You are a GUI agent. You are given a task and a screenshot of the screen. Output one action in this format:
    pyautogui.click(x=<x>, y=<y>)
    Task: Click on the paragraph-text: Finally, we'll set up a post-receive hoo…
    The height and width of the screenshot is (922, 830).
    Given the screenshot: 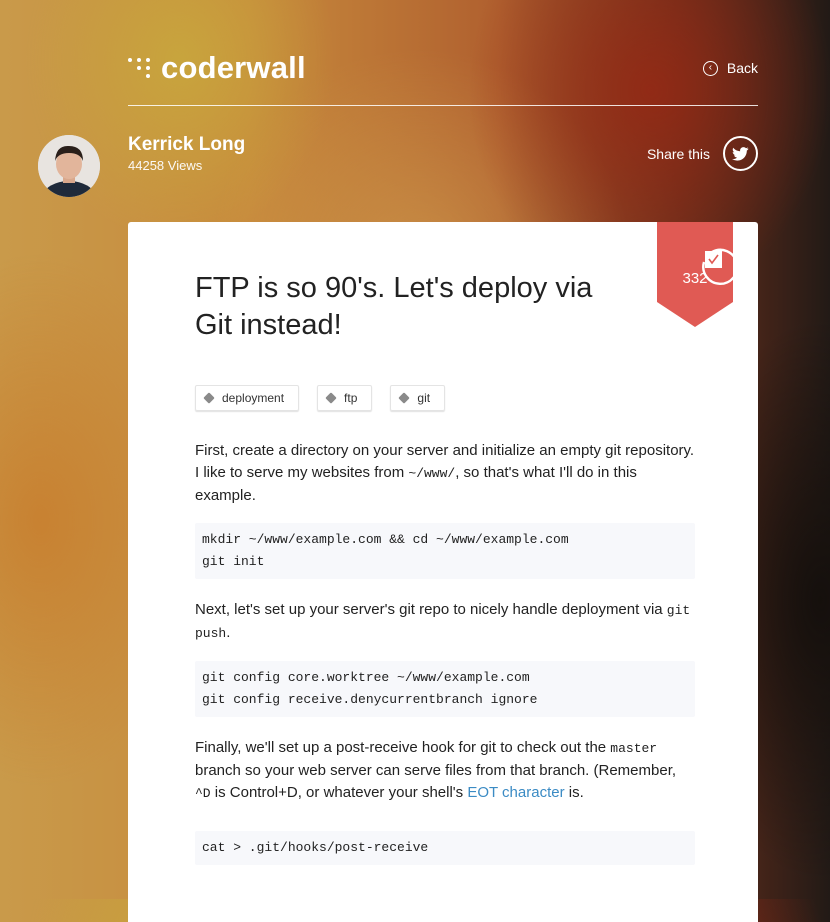 What is the action you would take?
    pyautogui.click(x=403, y=747)
    